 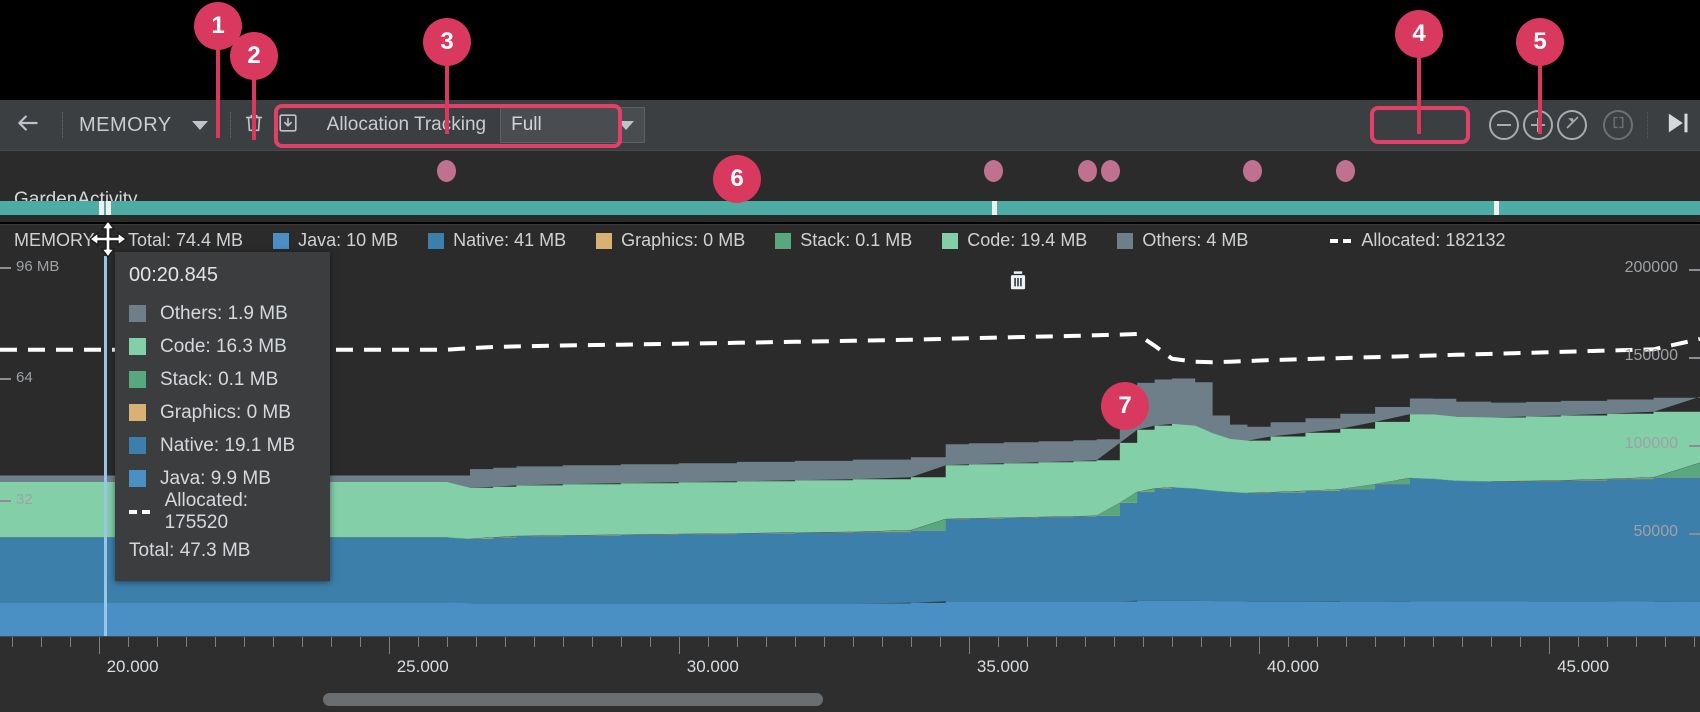 I want to click on time-cursor-line, so click(x=105, y=446).